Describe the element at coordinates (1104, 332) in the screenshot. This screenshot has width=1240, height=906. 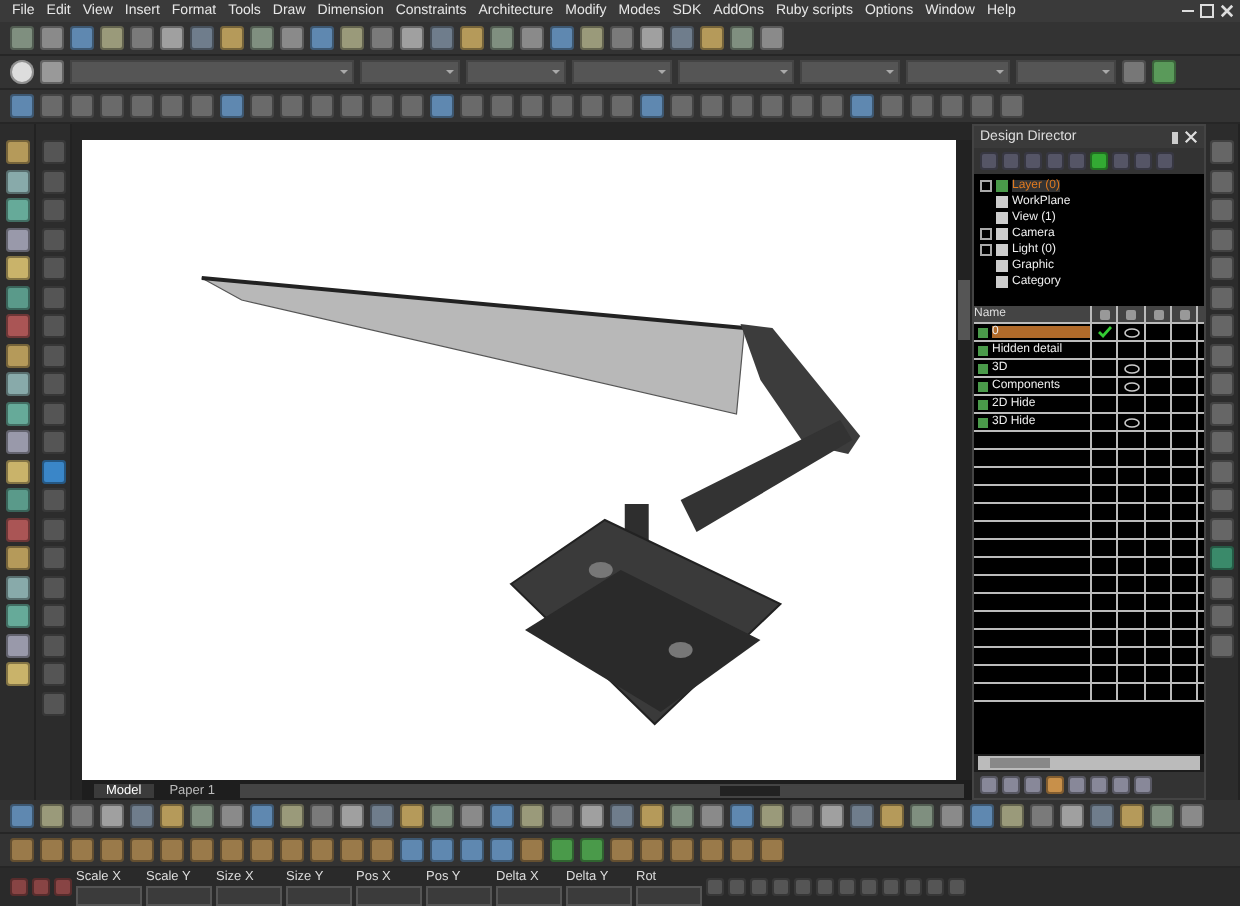
I see `checkmark-icon` at that location.